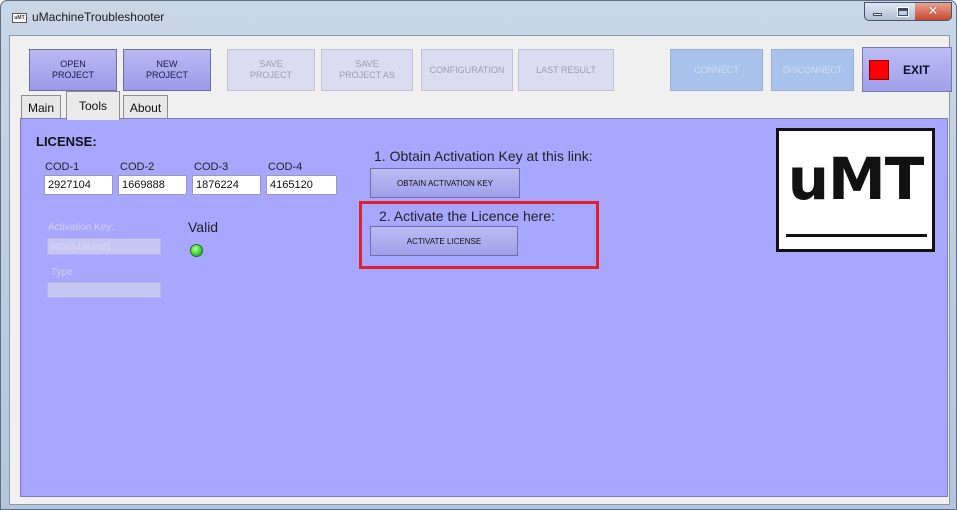  Describe the element at coordinates (167, 70) in the screenshot. I see `new-project-button: NEW PROJECT` at that location.